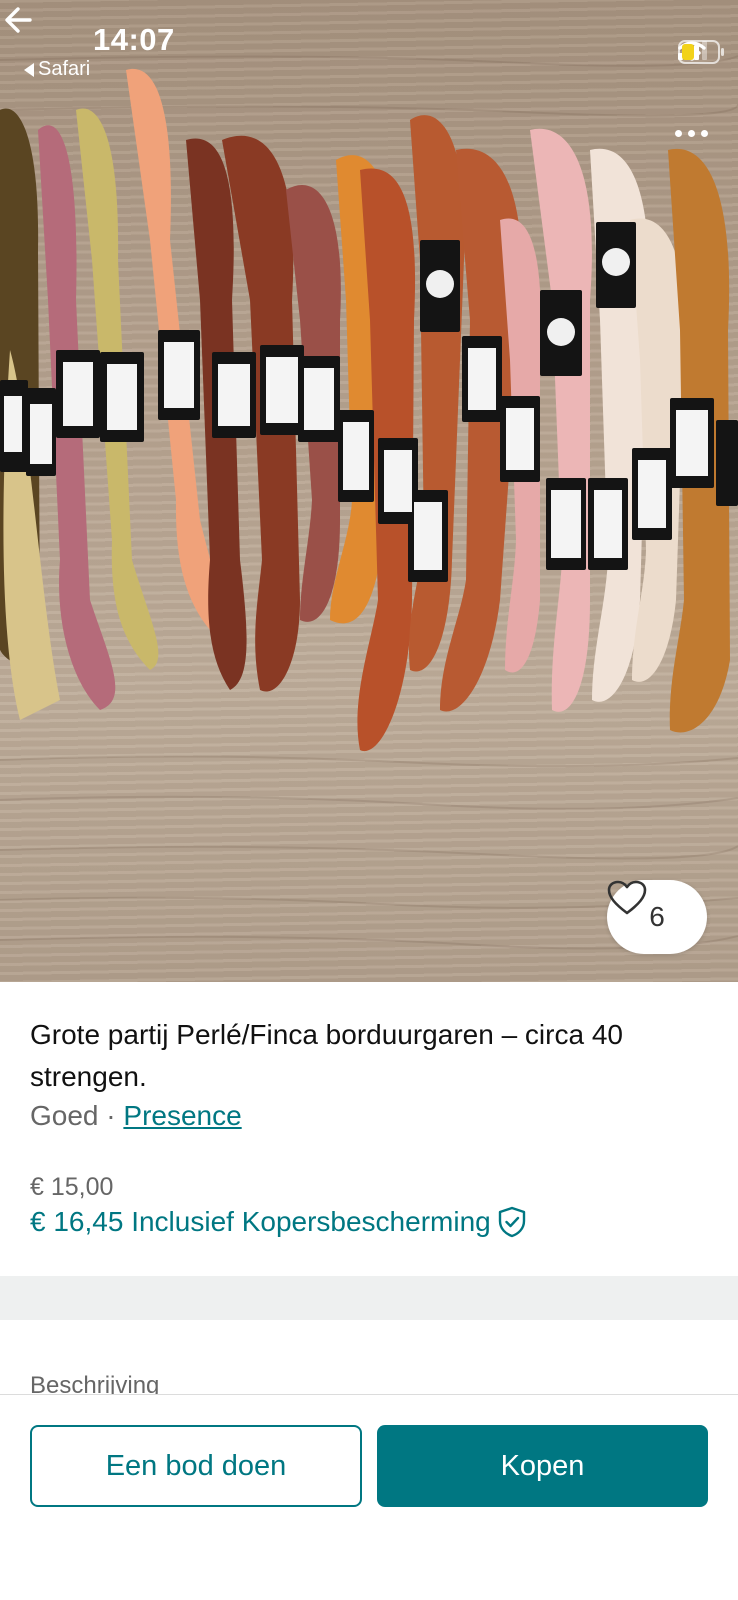 The height and width of the screenshot is (1600, 738). Describe the element at coordinates (627, 897) in the screenshot. I see `heart-icon` at that location.